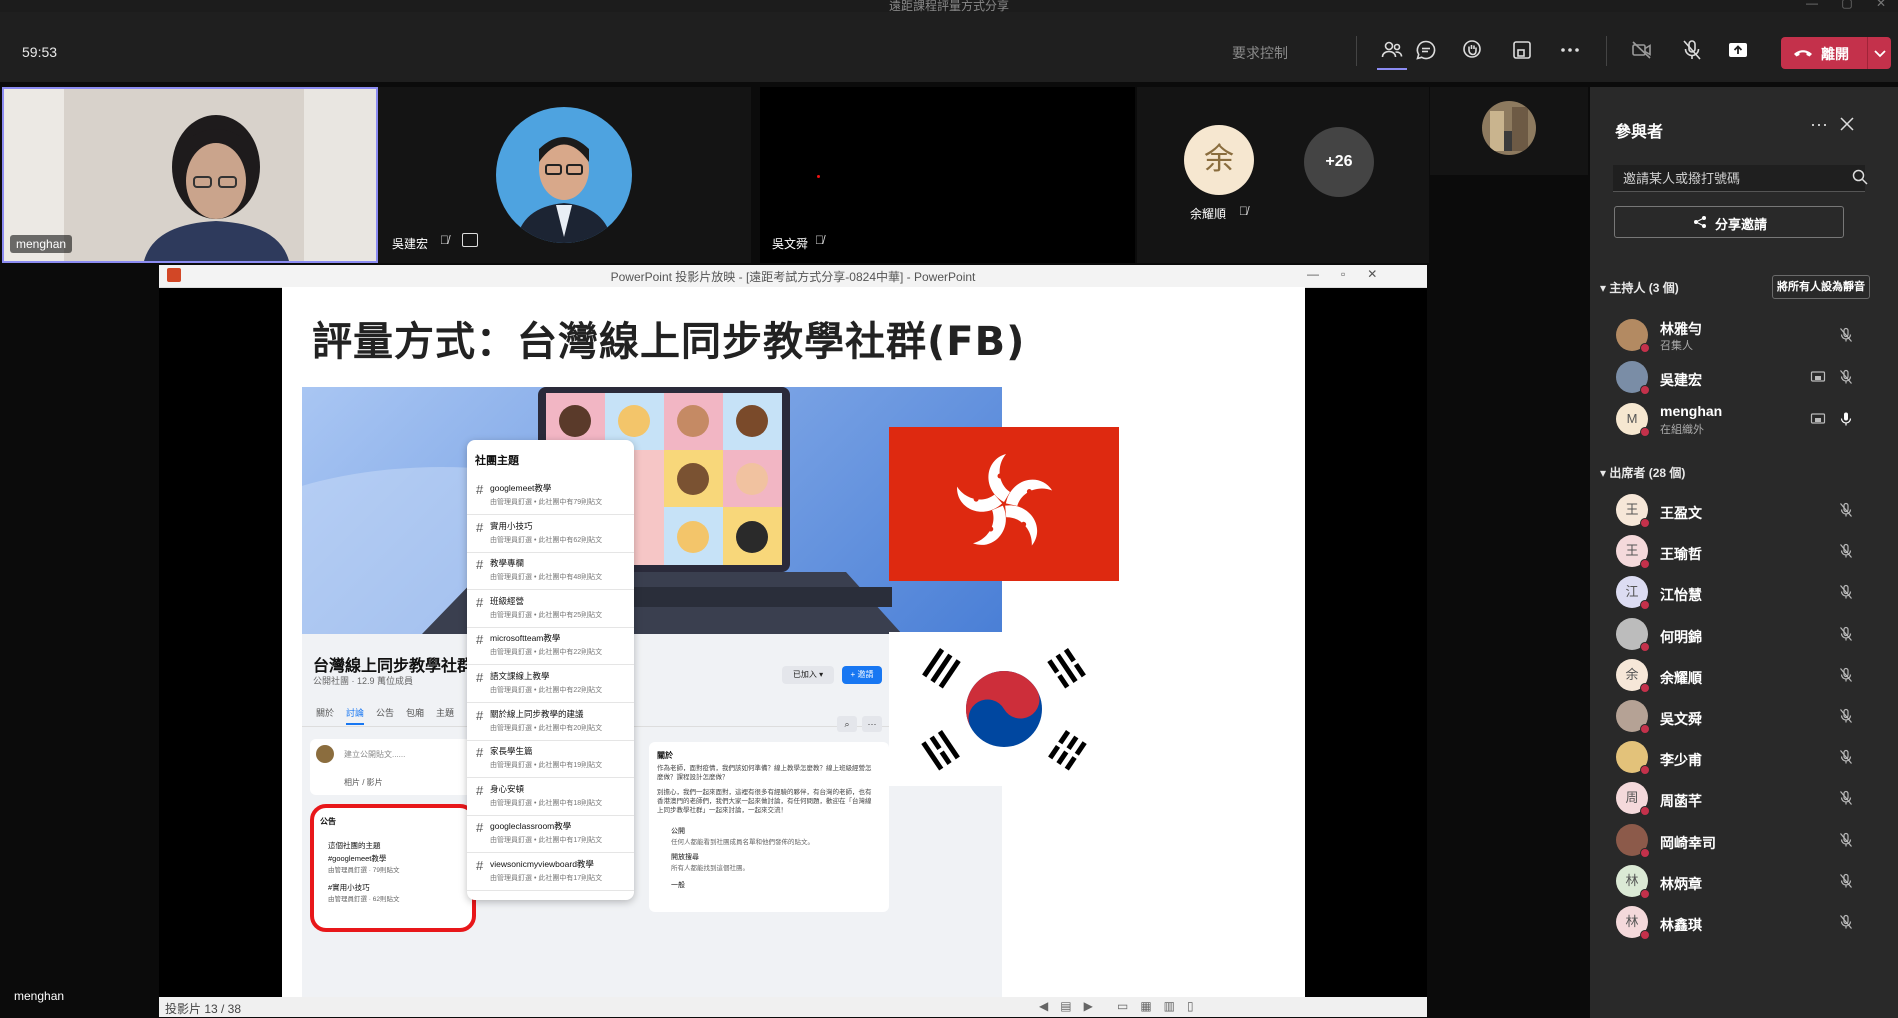 The width and height of the screenshot is (1898, 1018). I want to click on participant-row: 何明錦, so click(1744, 635).